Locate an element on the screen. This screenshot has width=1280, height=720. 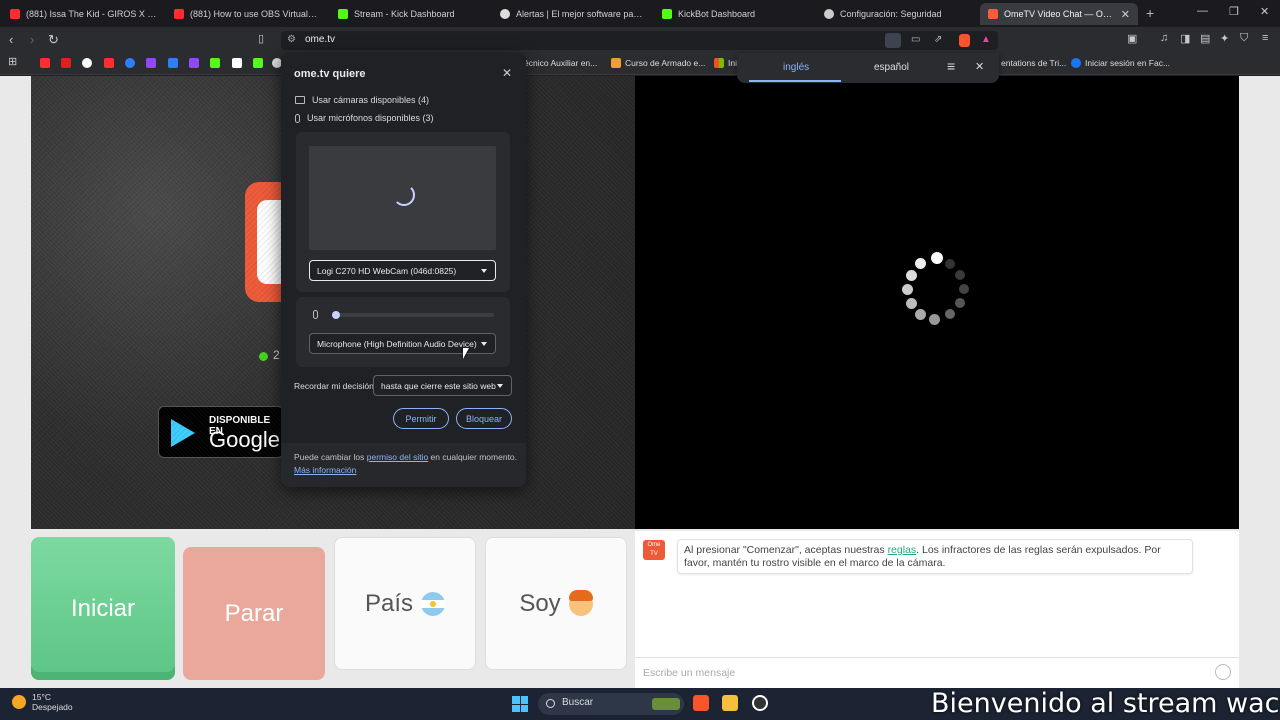
cast-icon: ▭ is located at coordinates (915, 39).